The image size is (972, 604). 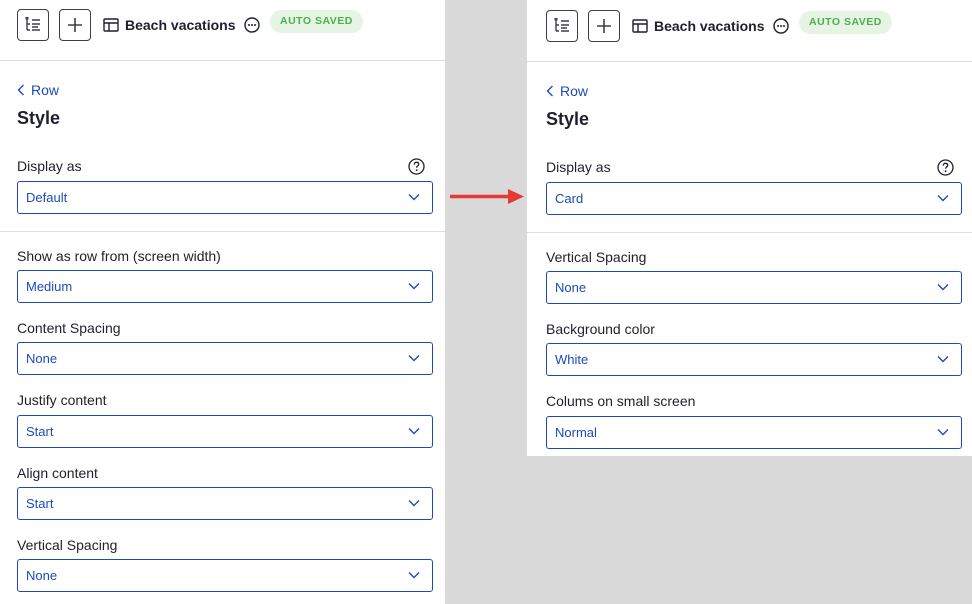 I want to click on red-arrow-icon, so click(x=487, y=196).